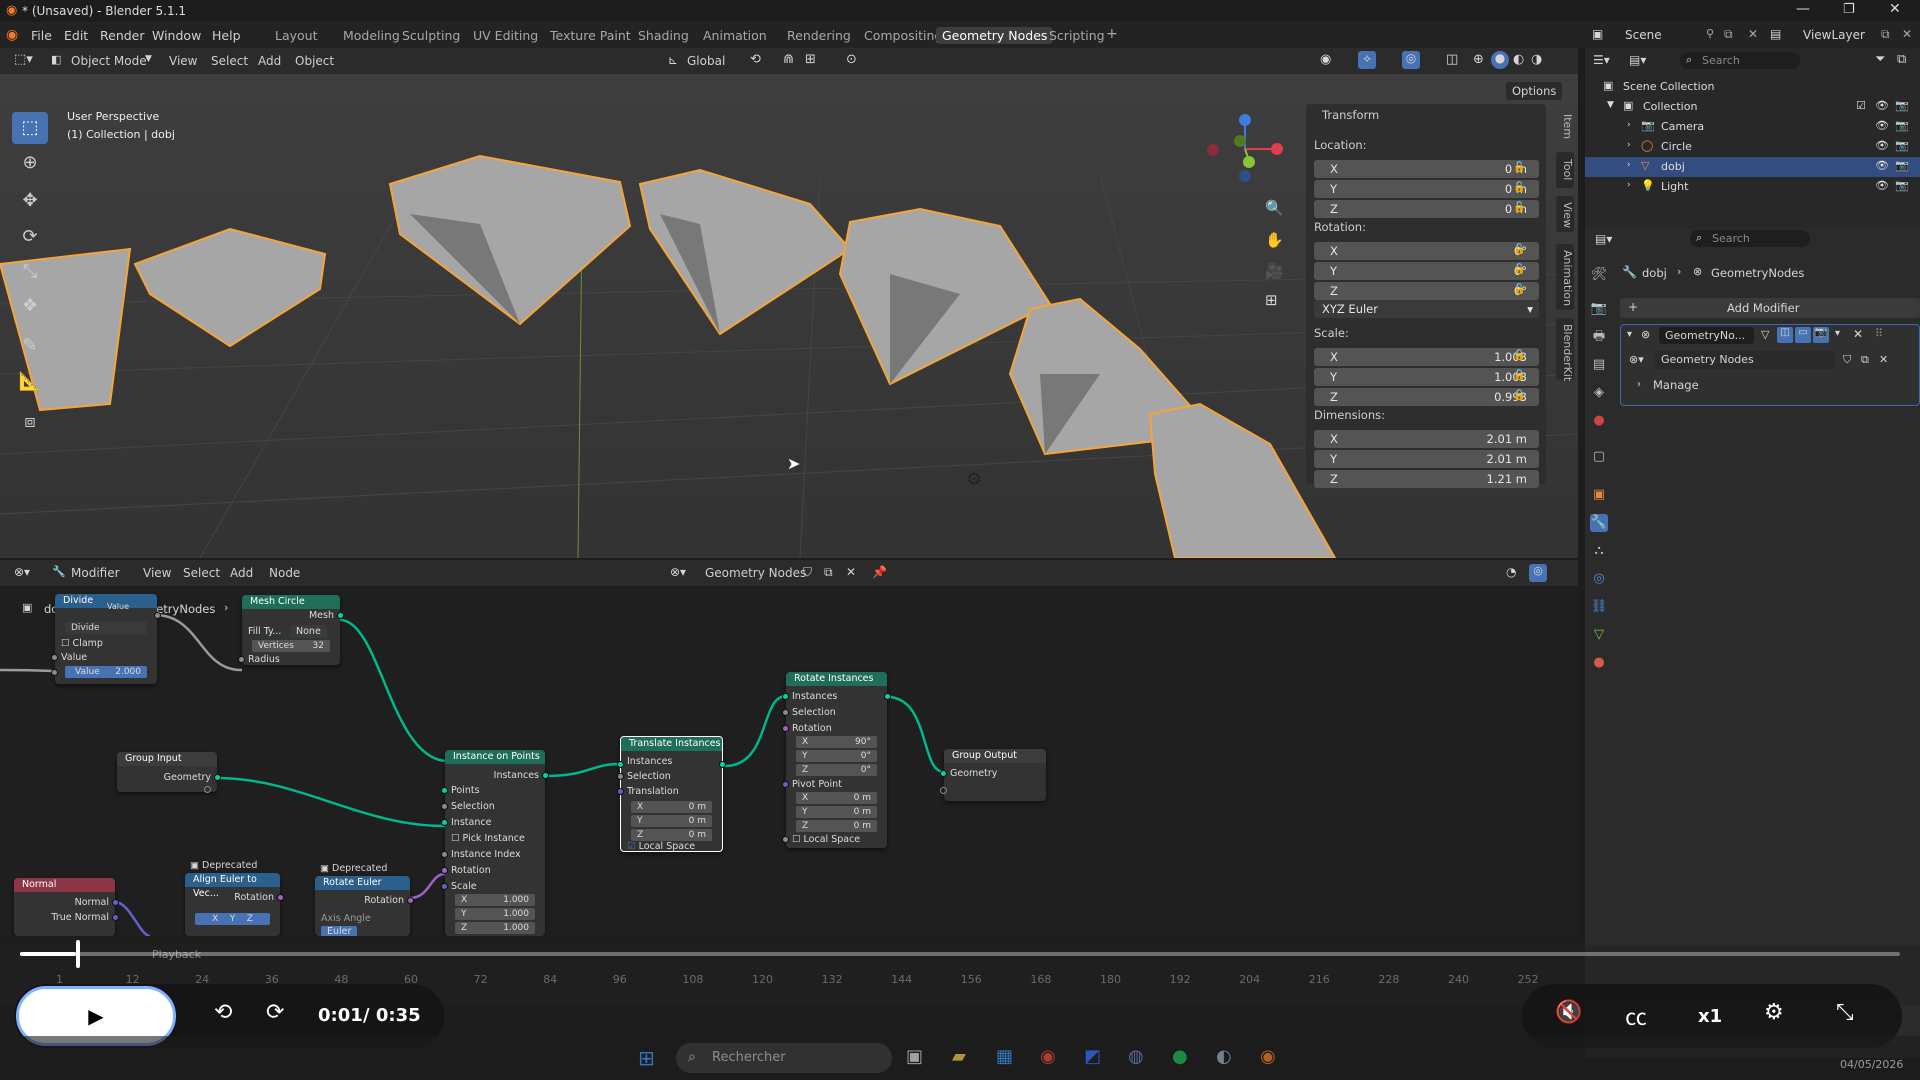 The image size is (1920, 1080). Describe the element at coordinates (340, 615) in the screenshot. I see `mesh-circle-mesh-socket` at that location.